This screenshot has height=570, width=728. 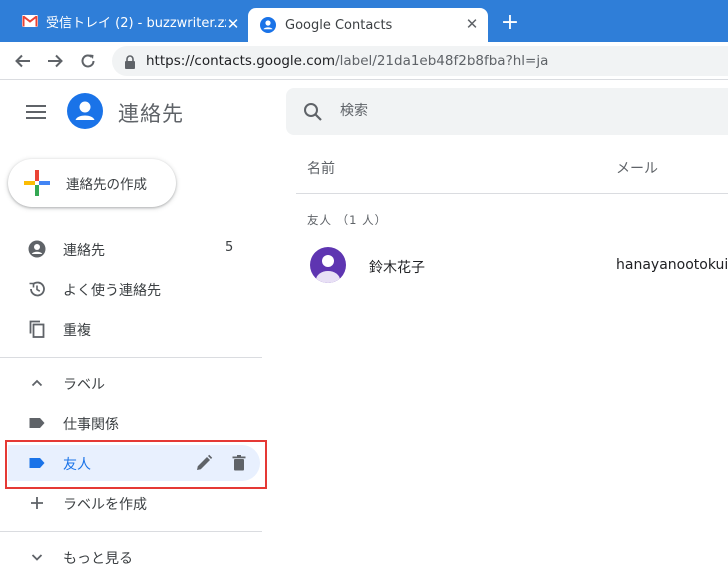 I want to click on tab-title: 受信トレイ (2) - buzzwriter.zz@gm, so click(x=136, y=23).